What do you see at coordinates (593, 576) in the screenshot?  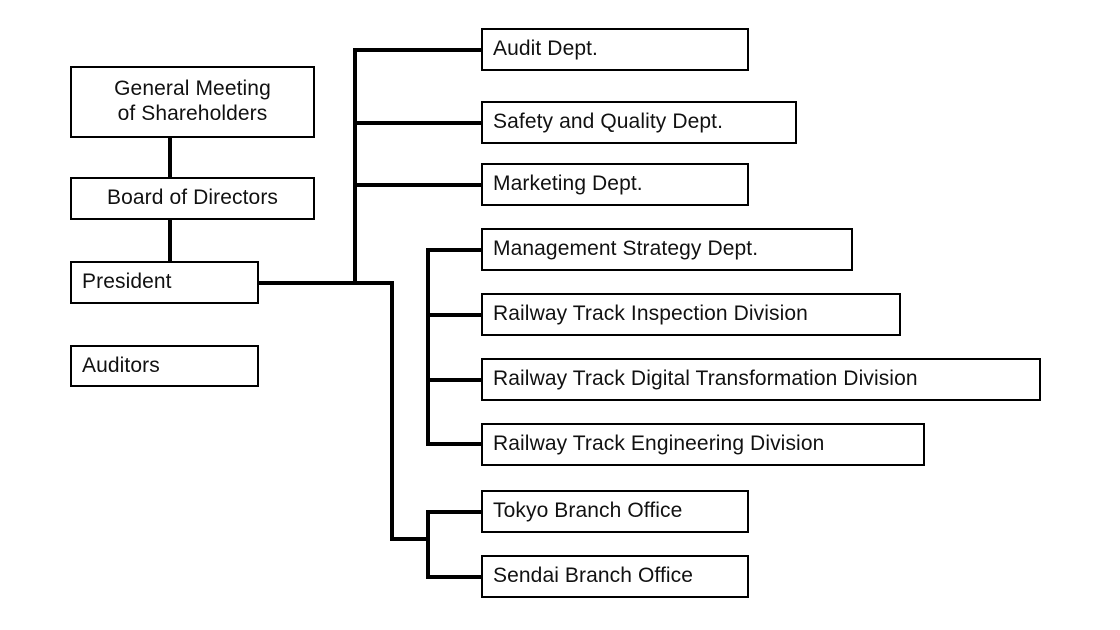 I see `node-label: Sendai Branch Office` at bounding box center [593, 576].